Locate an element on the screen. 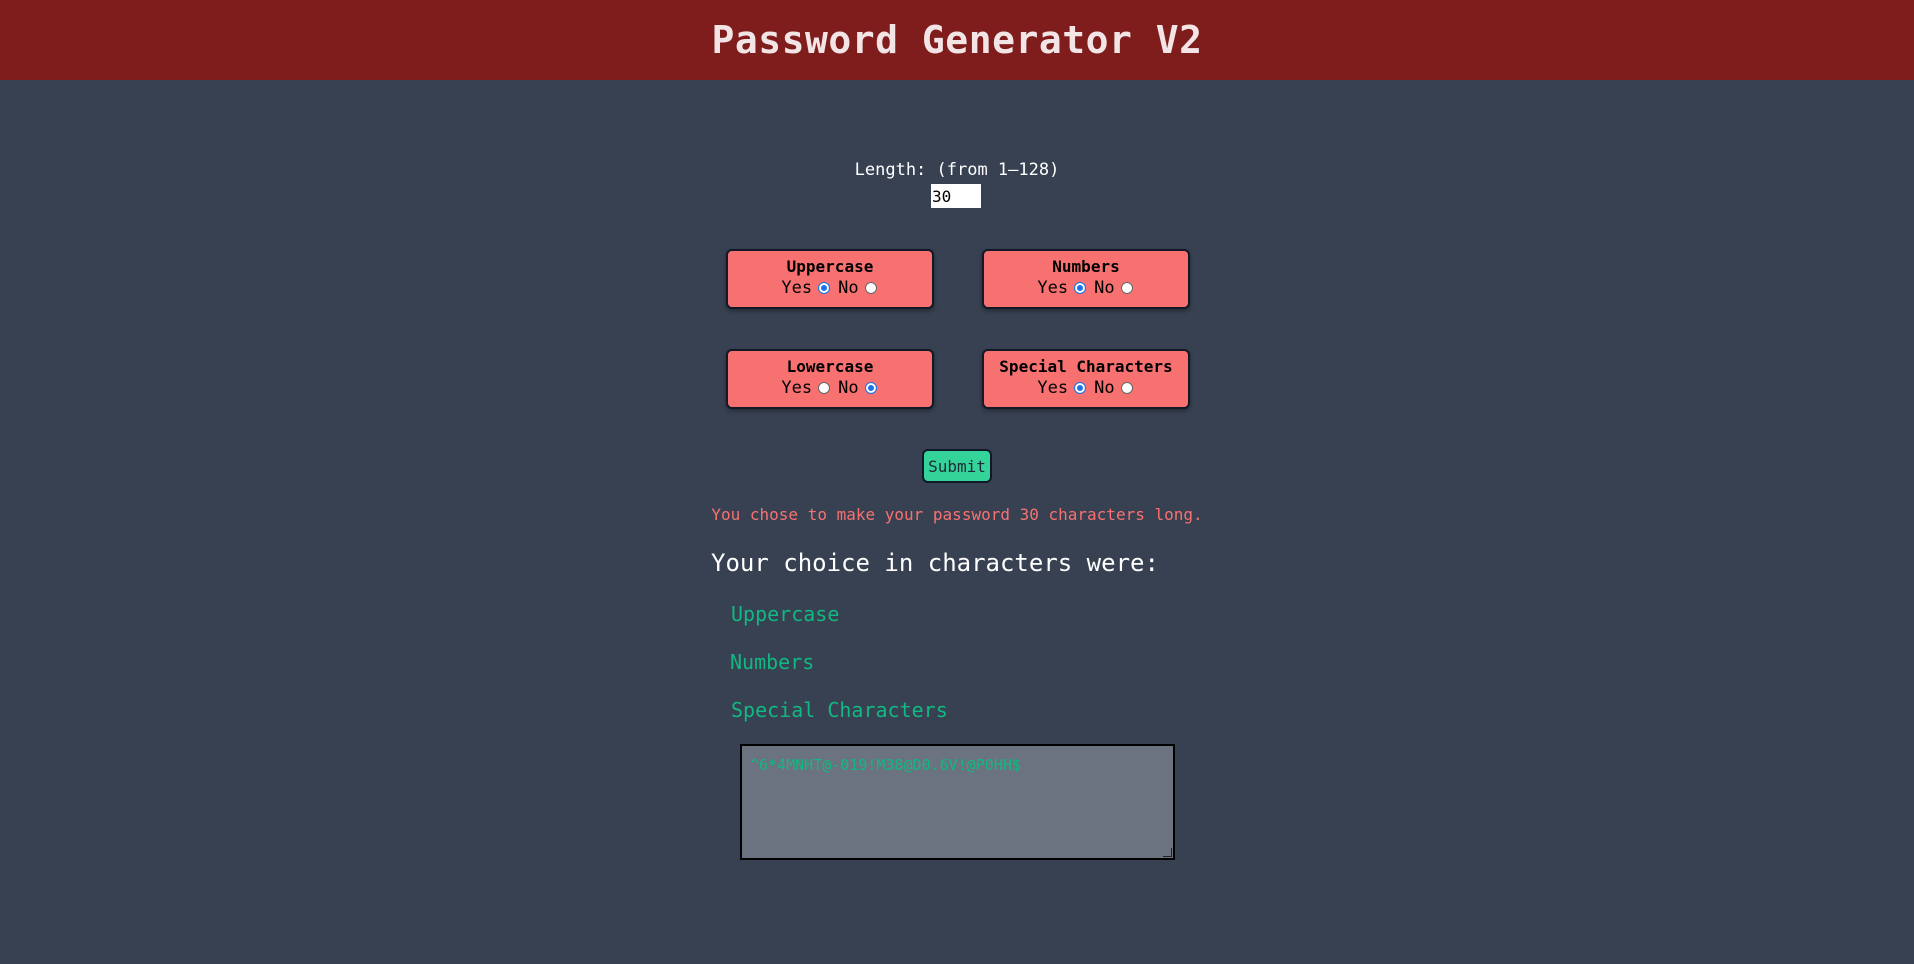 Image resolution: width=1914 pixels, height=964 pixels. option-title-uppercase: Uppercase is located at coordinates (830, 266).